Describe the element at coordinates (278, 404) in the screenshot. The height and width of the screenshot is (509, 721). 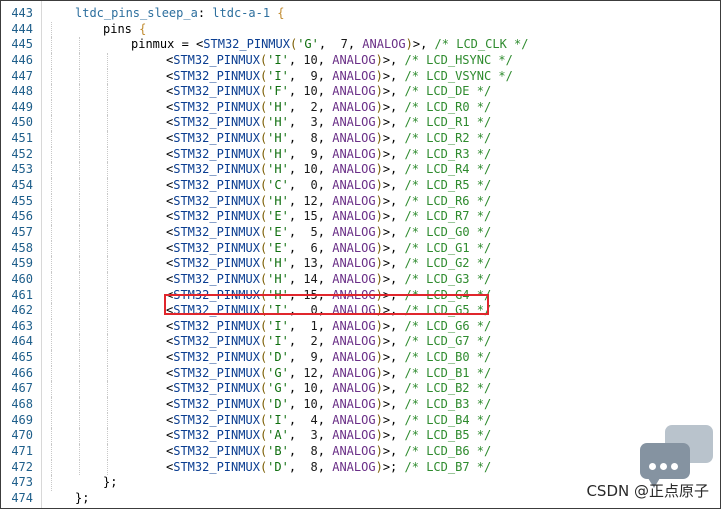
I see `code-token-str: 'D'` at that location.